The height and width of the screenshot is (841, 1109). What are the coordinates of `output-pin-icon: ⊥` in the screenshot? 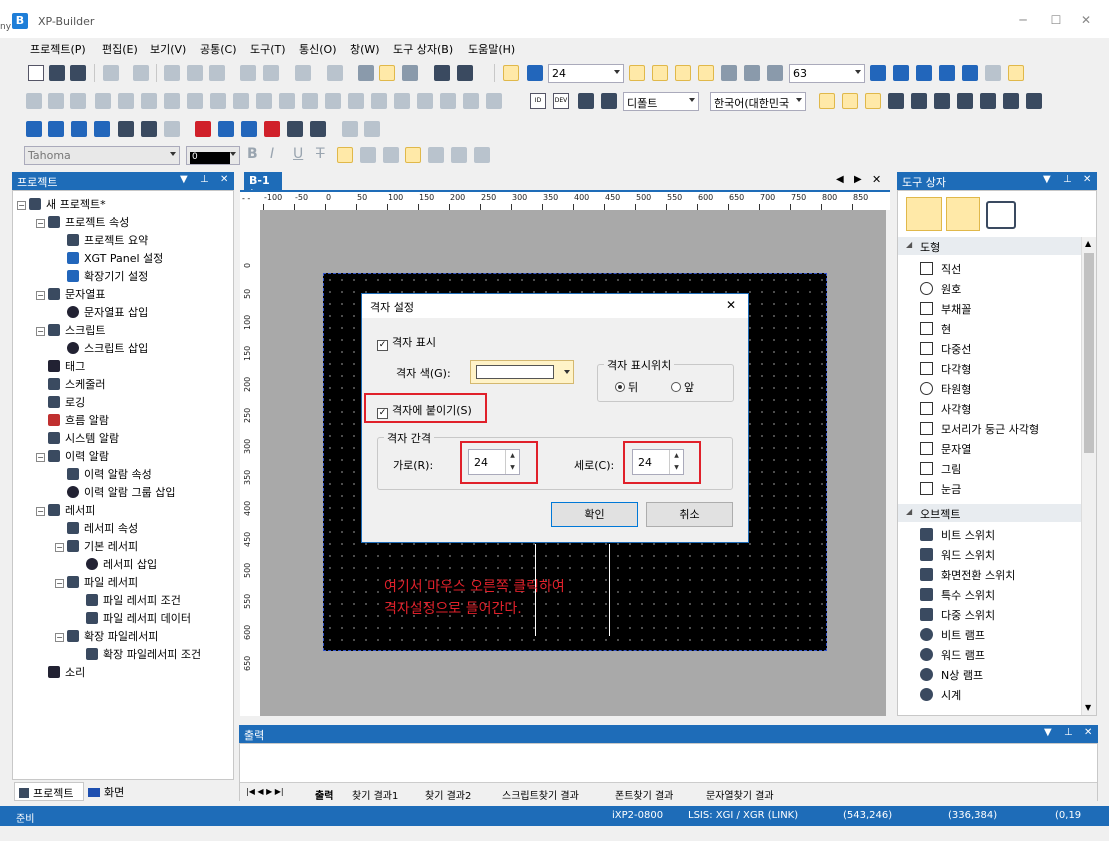 It's located at (1068, 732).